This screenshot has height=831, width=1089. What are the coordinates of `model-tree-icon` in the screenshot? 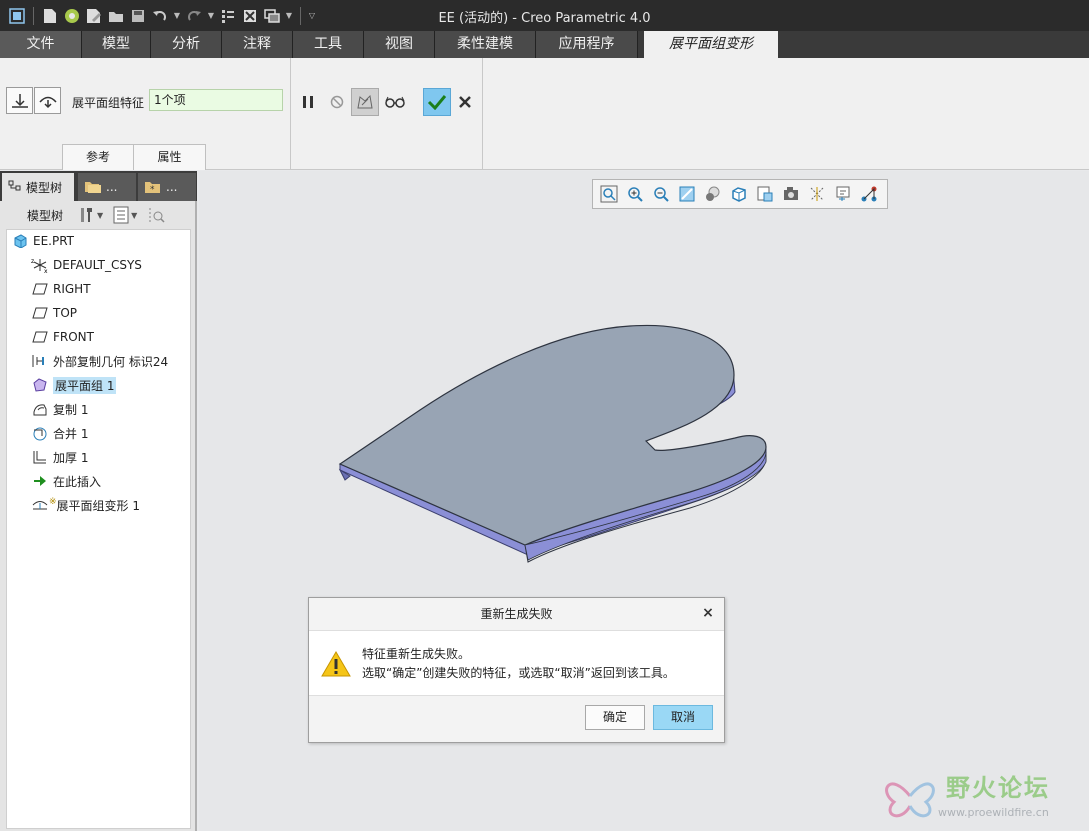 It's located at (14, 185).